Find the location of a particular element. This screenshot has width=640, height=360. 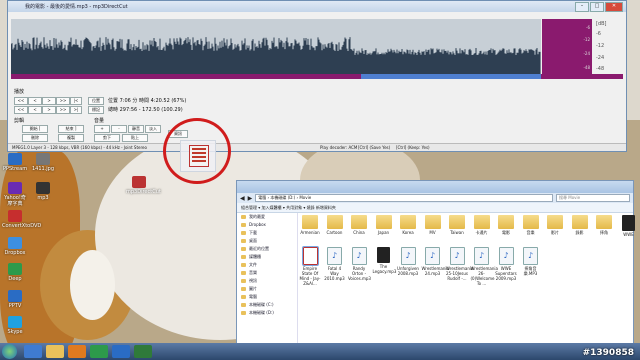

paste-button: 貼上 is located at coordinates (135, 138).